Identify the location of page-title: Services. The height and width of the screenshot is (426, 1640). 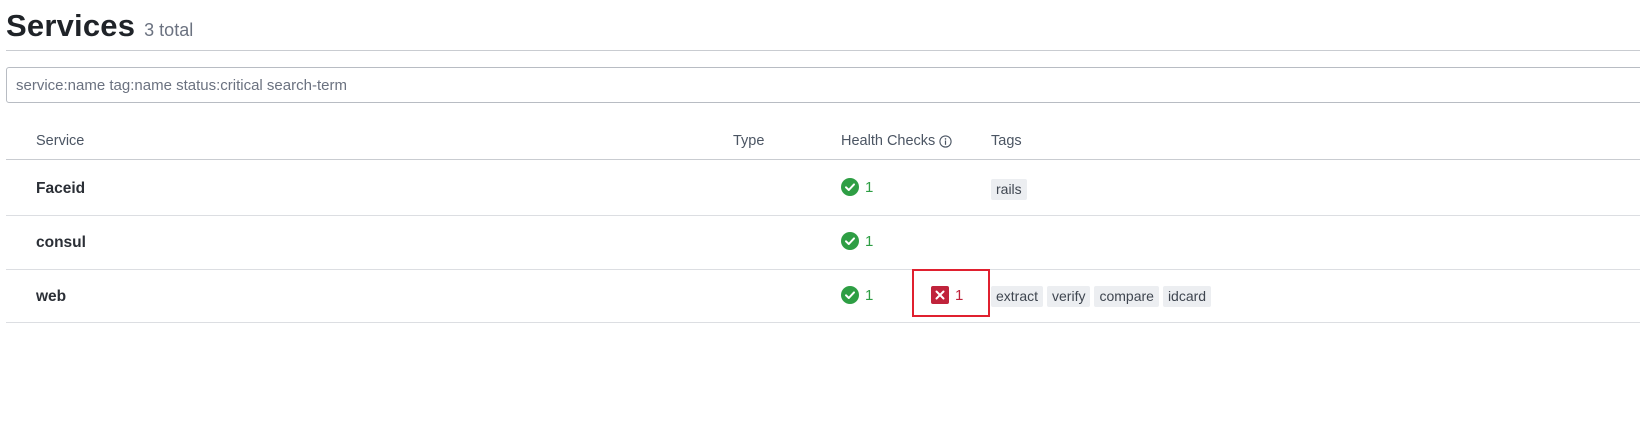
(71, 25).